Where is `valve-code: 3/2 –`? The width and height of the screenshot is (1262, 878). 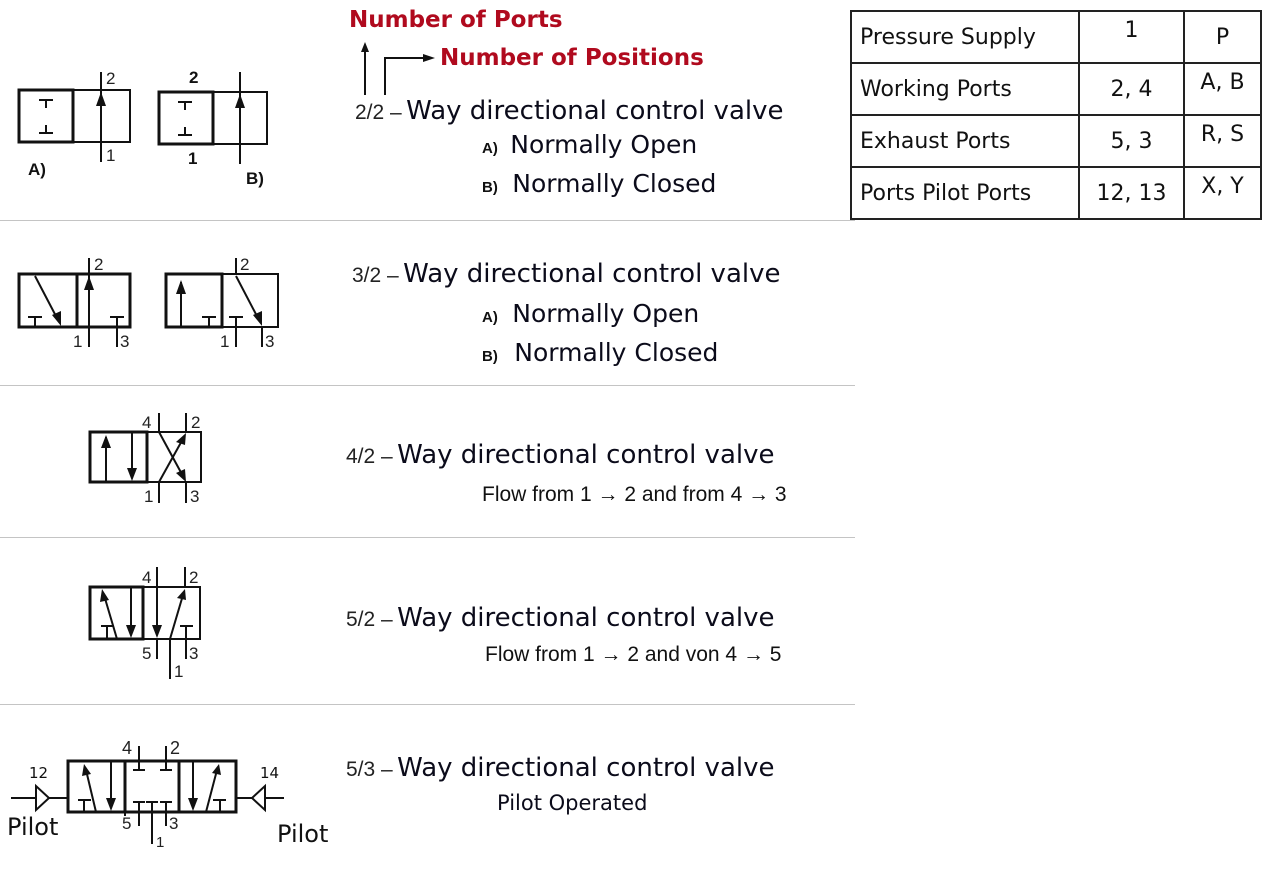
valve-code: 3/2 – is located at coordinates (375, 275).